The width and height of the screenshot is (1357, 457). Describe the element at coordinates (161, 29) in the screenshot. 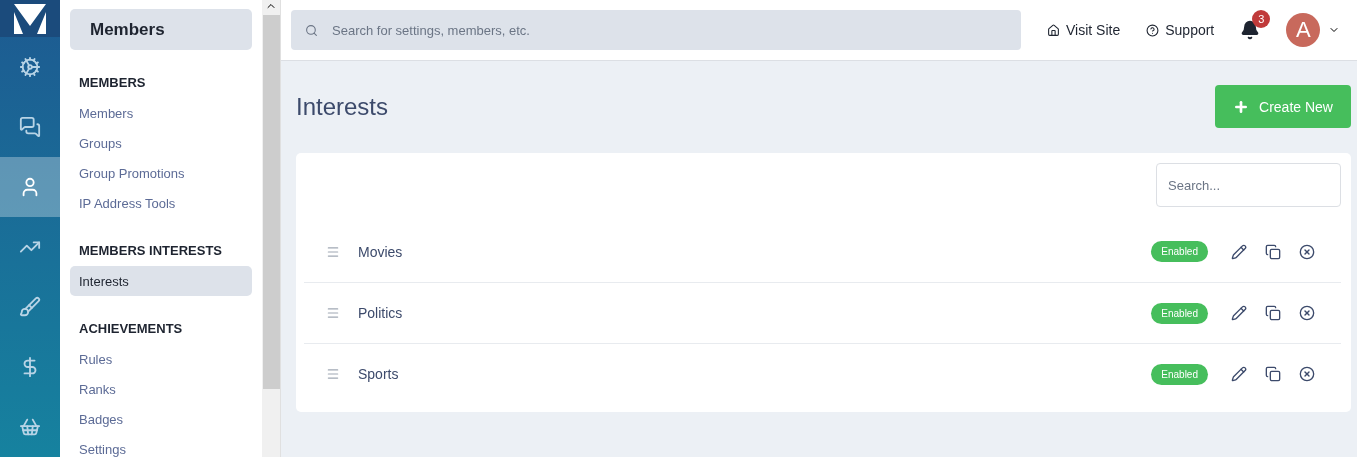

I see `sidebar-title: Members` at that location.